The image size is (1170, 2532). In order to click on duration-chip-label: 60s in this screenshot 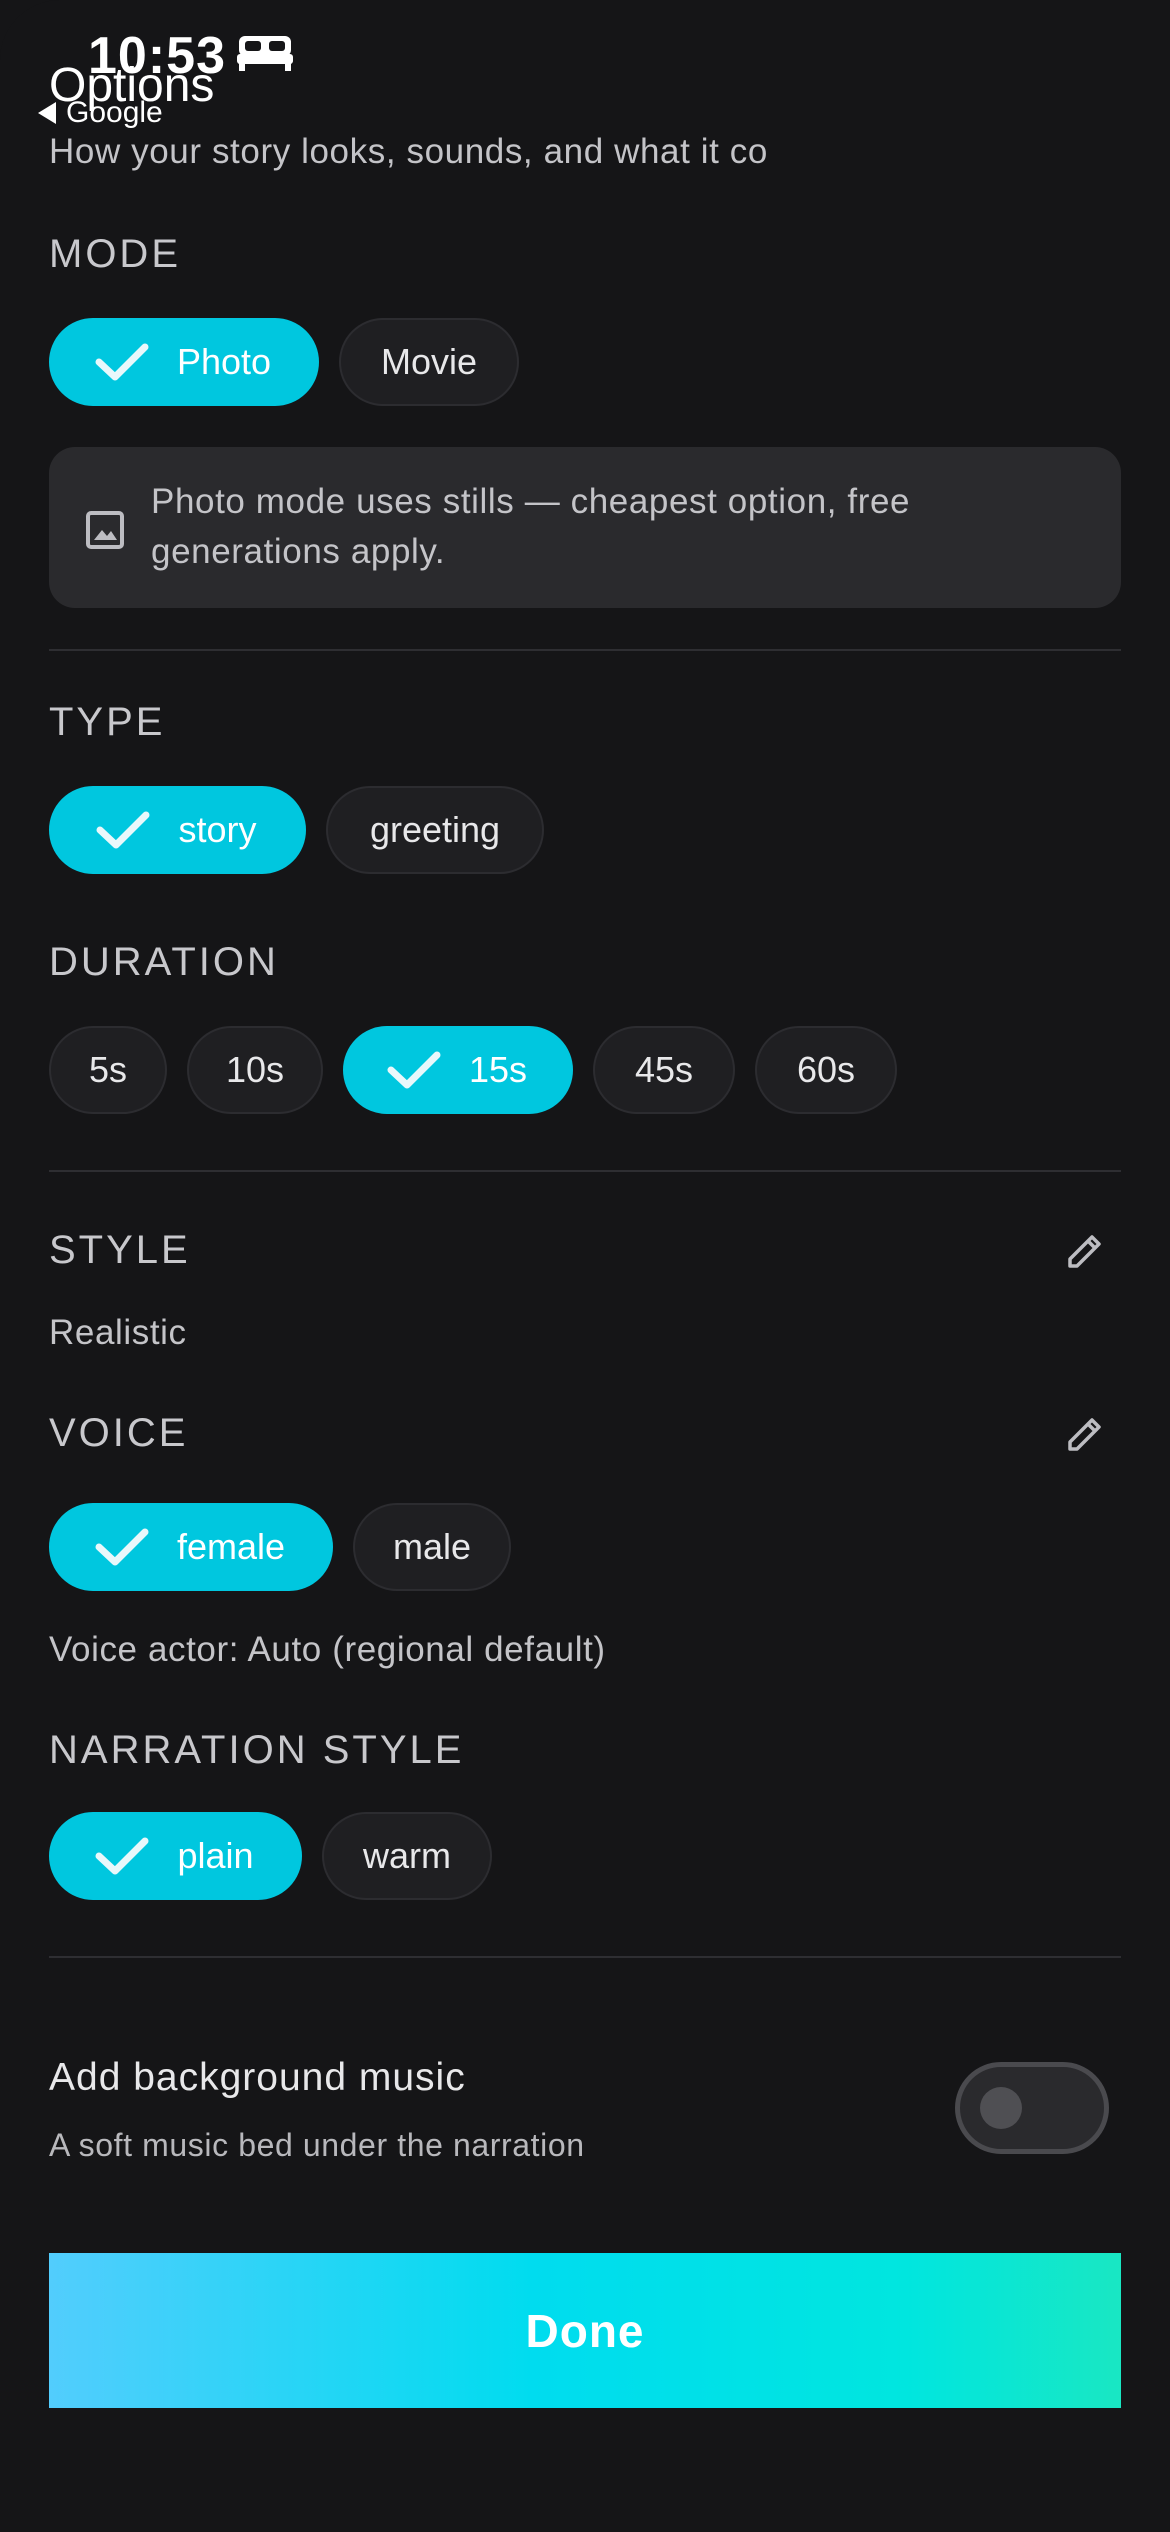, I will do `click(826, 1069)`.